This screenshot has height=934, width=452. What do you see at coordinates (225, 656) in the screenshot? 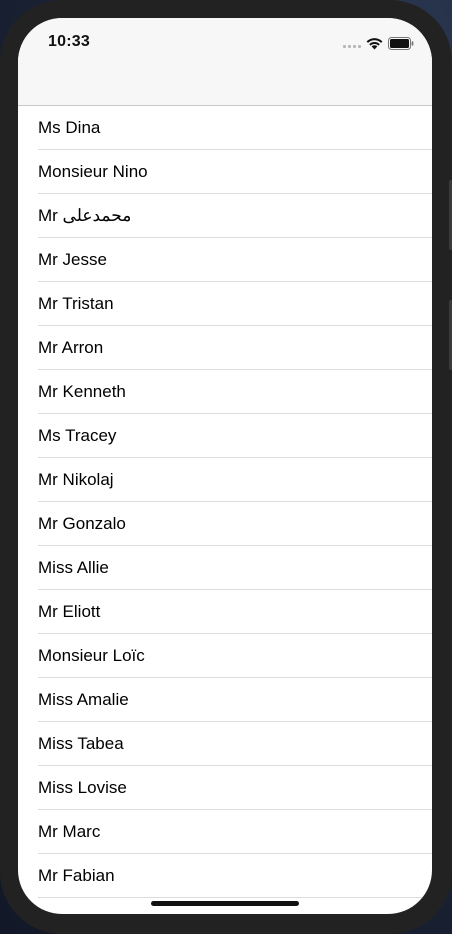
I see `list-item: Monsieur Loïc` at bounding box center [225, 656].